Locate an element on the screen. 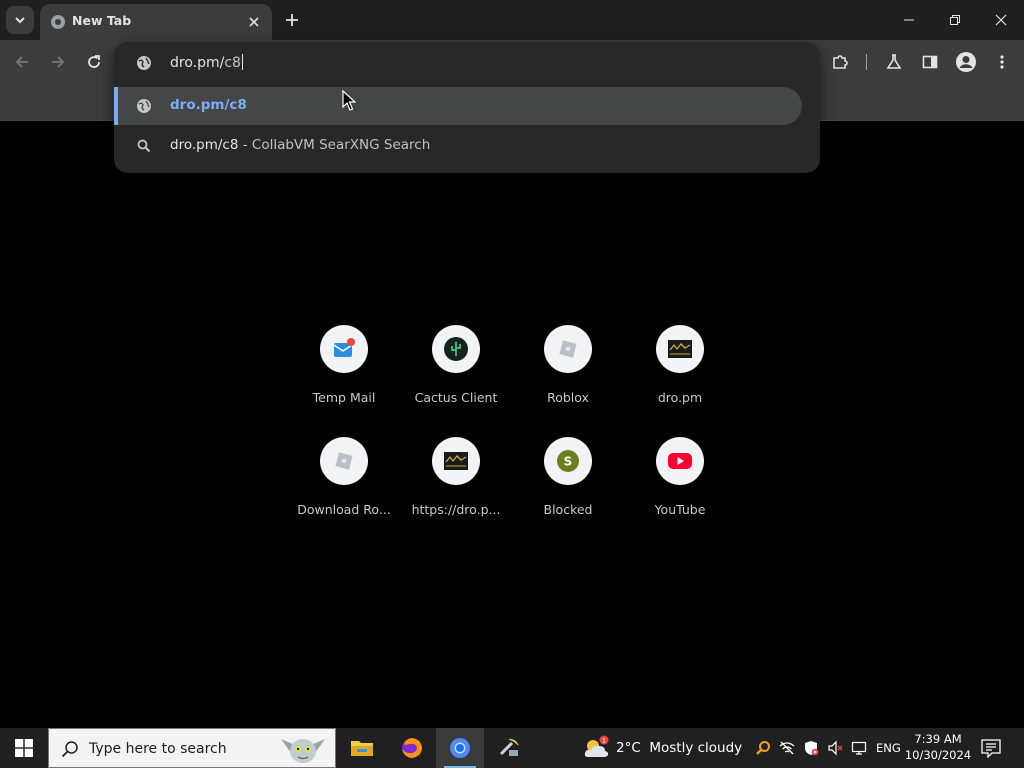 The width and height of the screenshot is (1024, 768). menu-button is located at coordinates (1002, 62).